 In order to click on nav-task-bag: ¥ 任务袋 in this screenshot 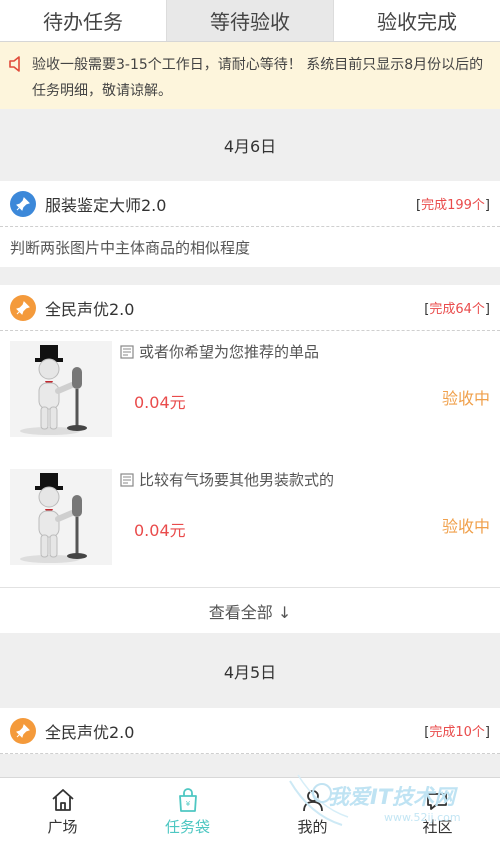, I will do `click(187, 811)`.